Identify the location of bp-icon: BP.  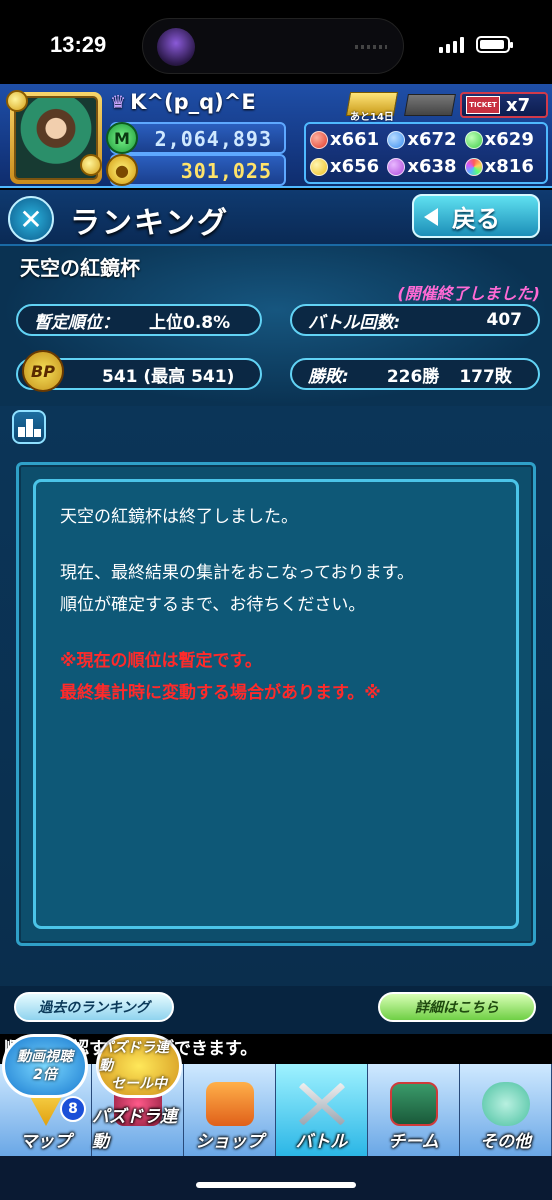
(43, 371).